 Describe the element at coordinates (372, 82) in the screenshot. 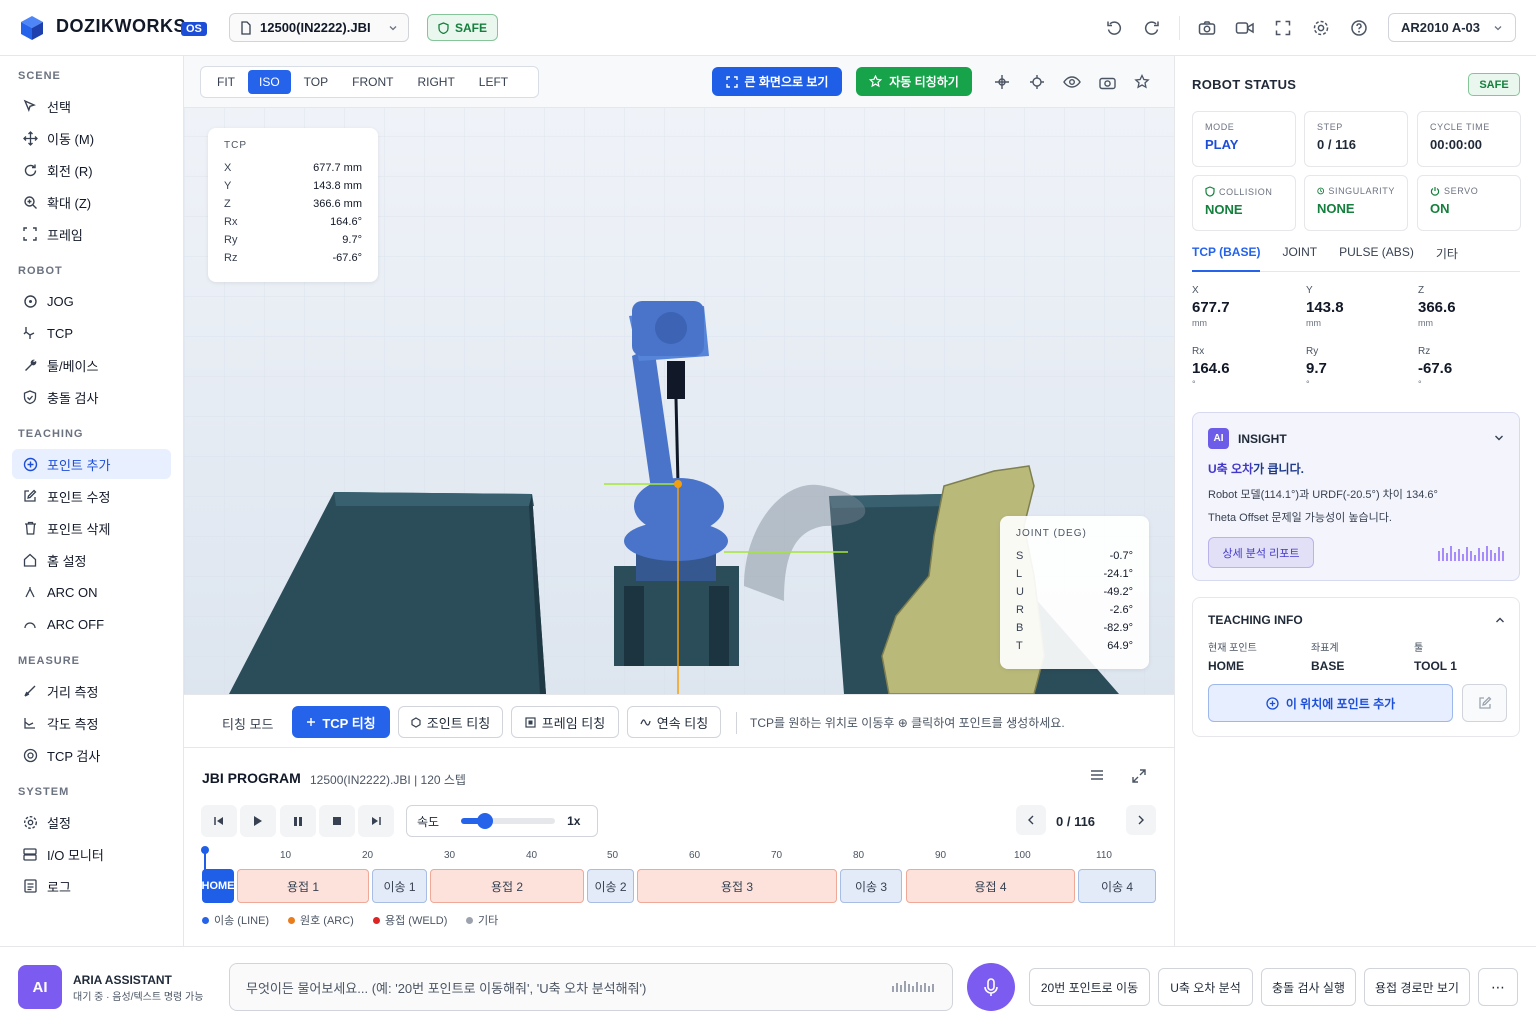

I see `view-tab-front: FRONT` at that location.